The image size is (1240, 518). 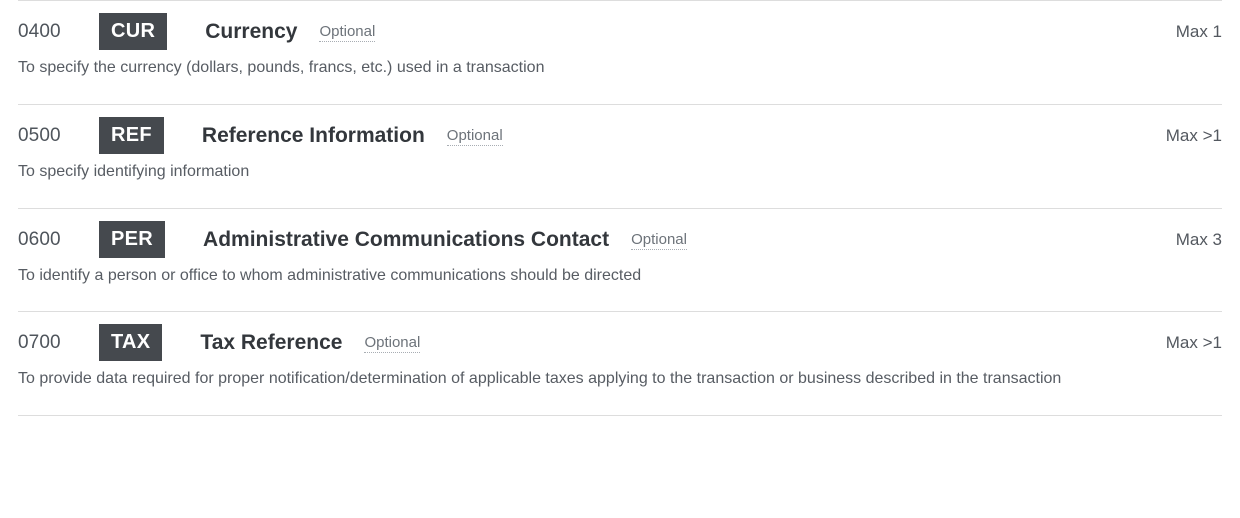 What do you see at coordinates (39, 343) in the screenshot?
I see `segment-position-code: 0700` at bounding box center [39, 343].